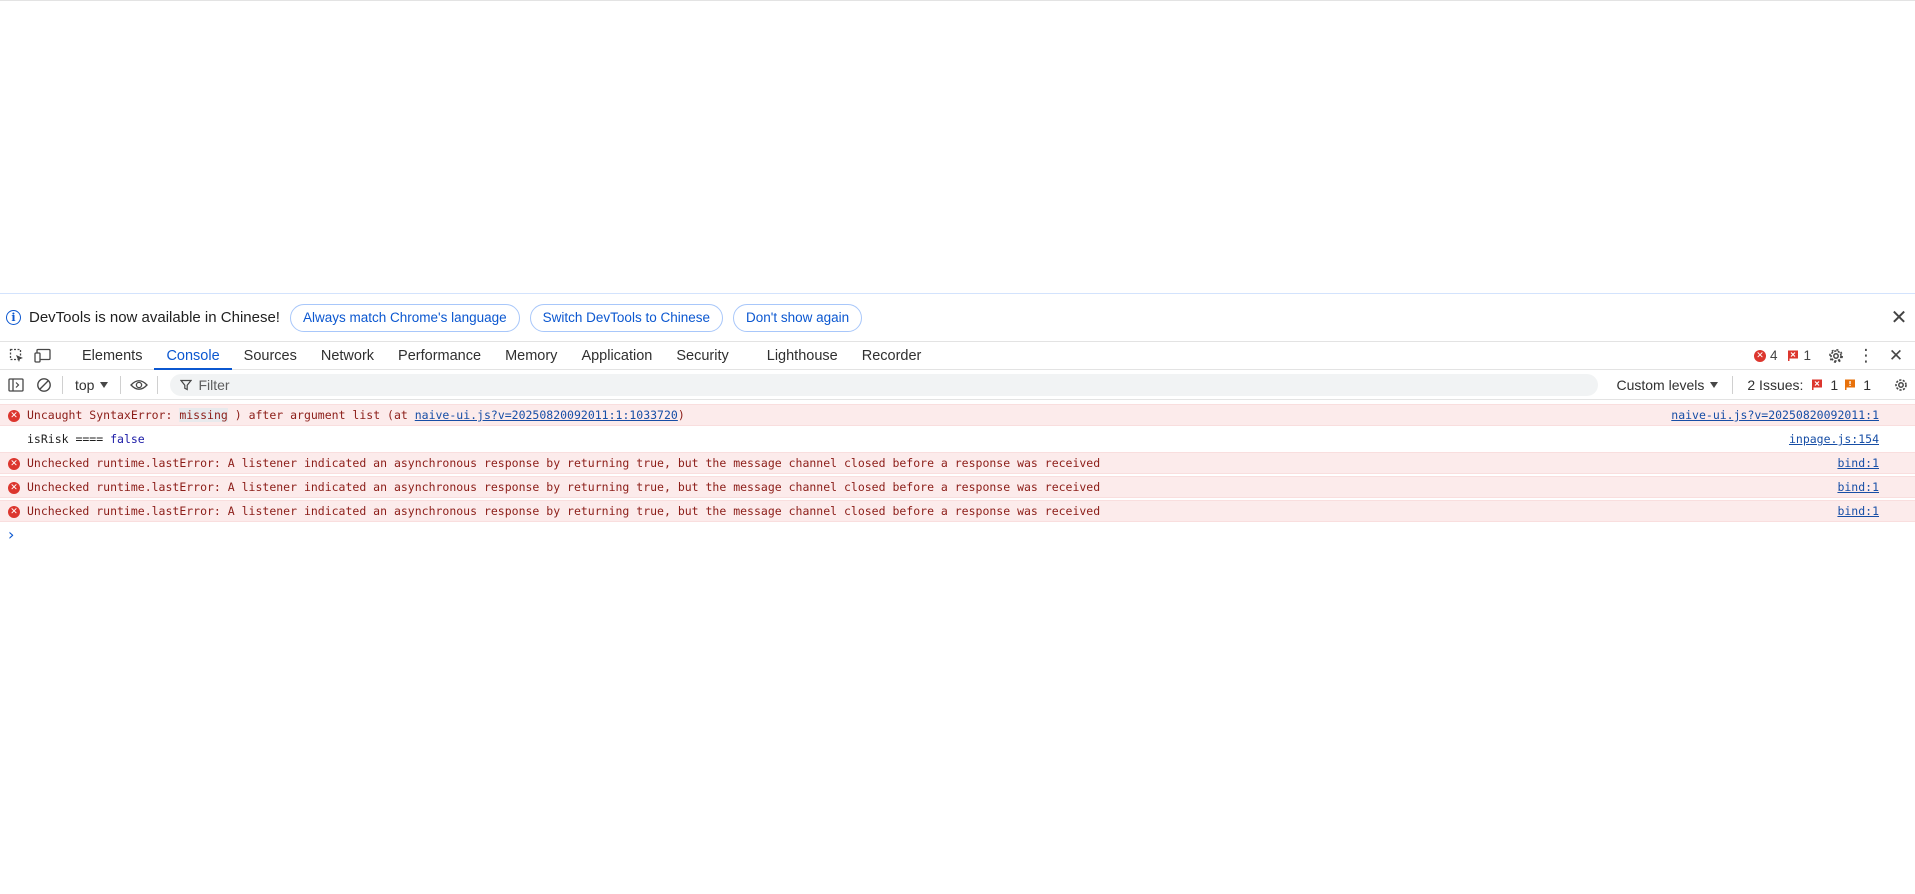 The image size is (1915, 894). What do you see at coordinates (1867, 384) in the screenshot?
I see `issues-warning-count: 1` at bounding box center [1867, 384].